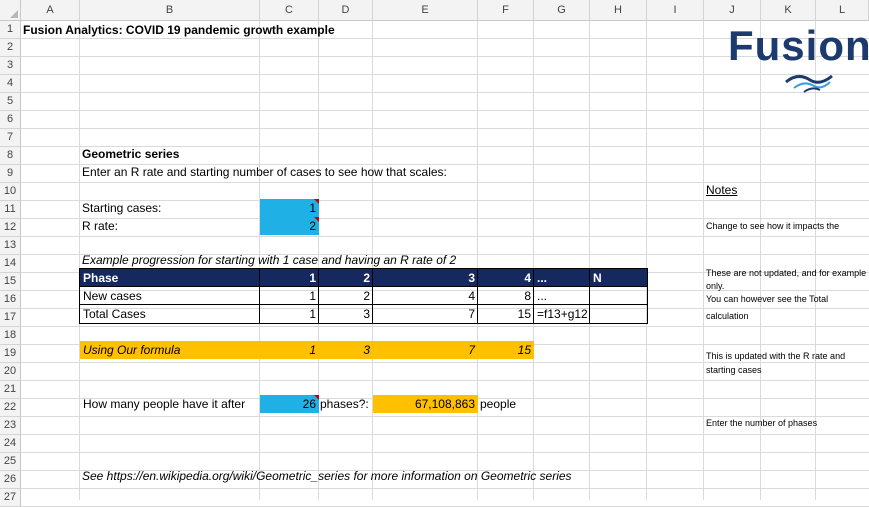 This screenshot has width=869, height=507. What do you see at coordinates (425, 314) in the screenshot?
I see `total-cases-3: 7` at bounding box center [425, 314].